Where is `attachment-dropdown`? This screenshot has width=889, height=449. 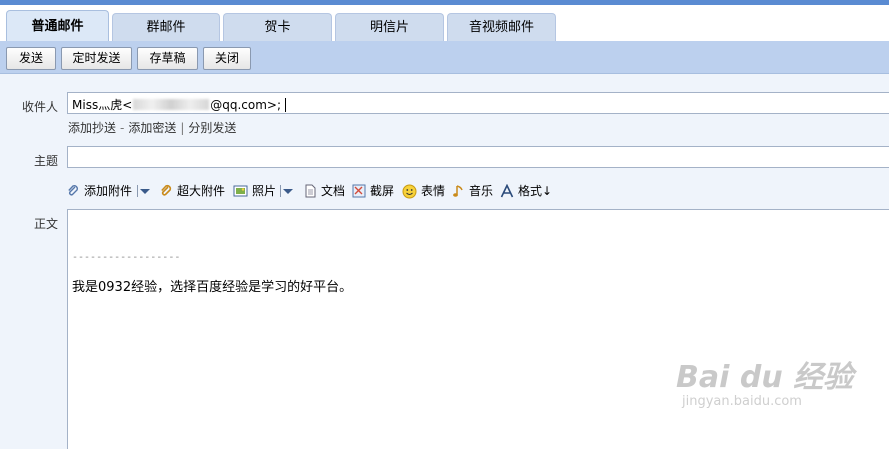
attachment-dropdown is located at coordinates (146, 191).